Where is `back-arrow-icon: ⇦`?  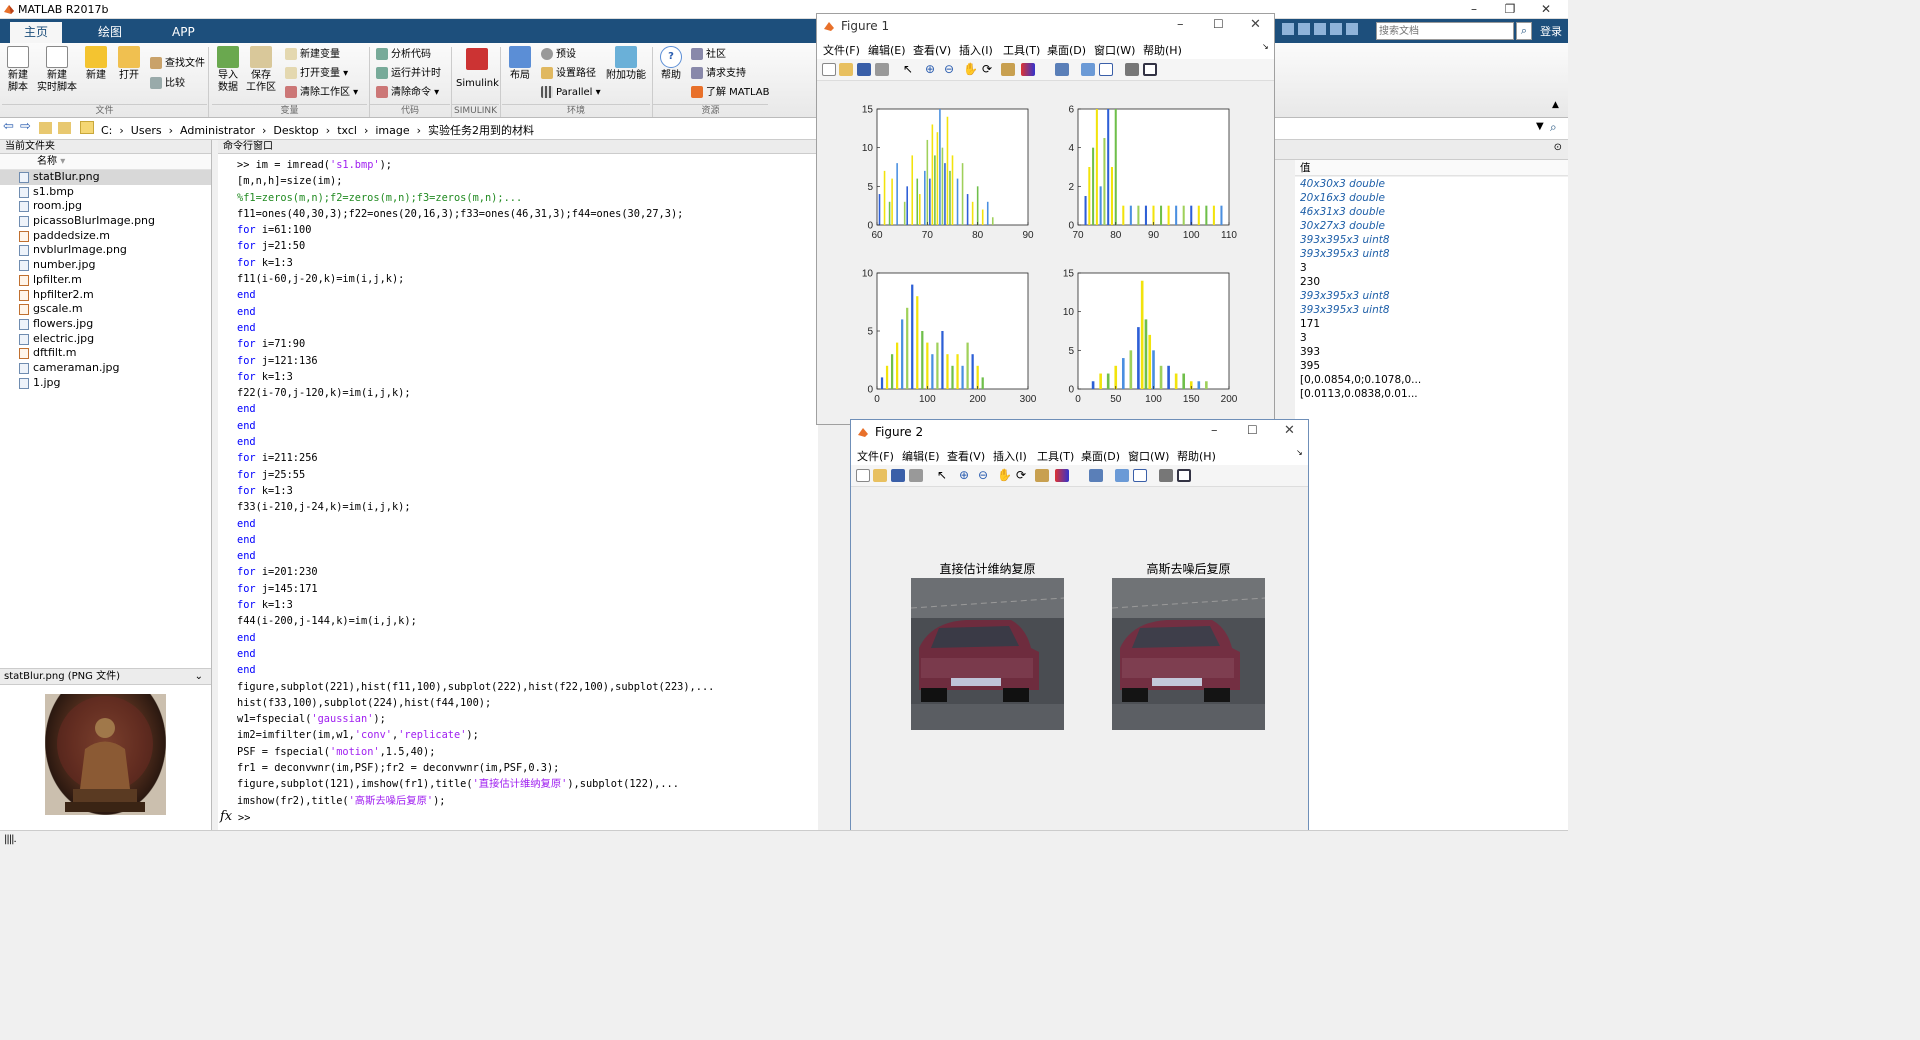 back-arrow-icon: ⇦ is located at coordinates (9, 127).